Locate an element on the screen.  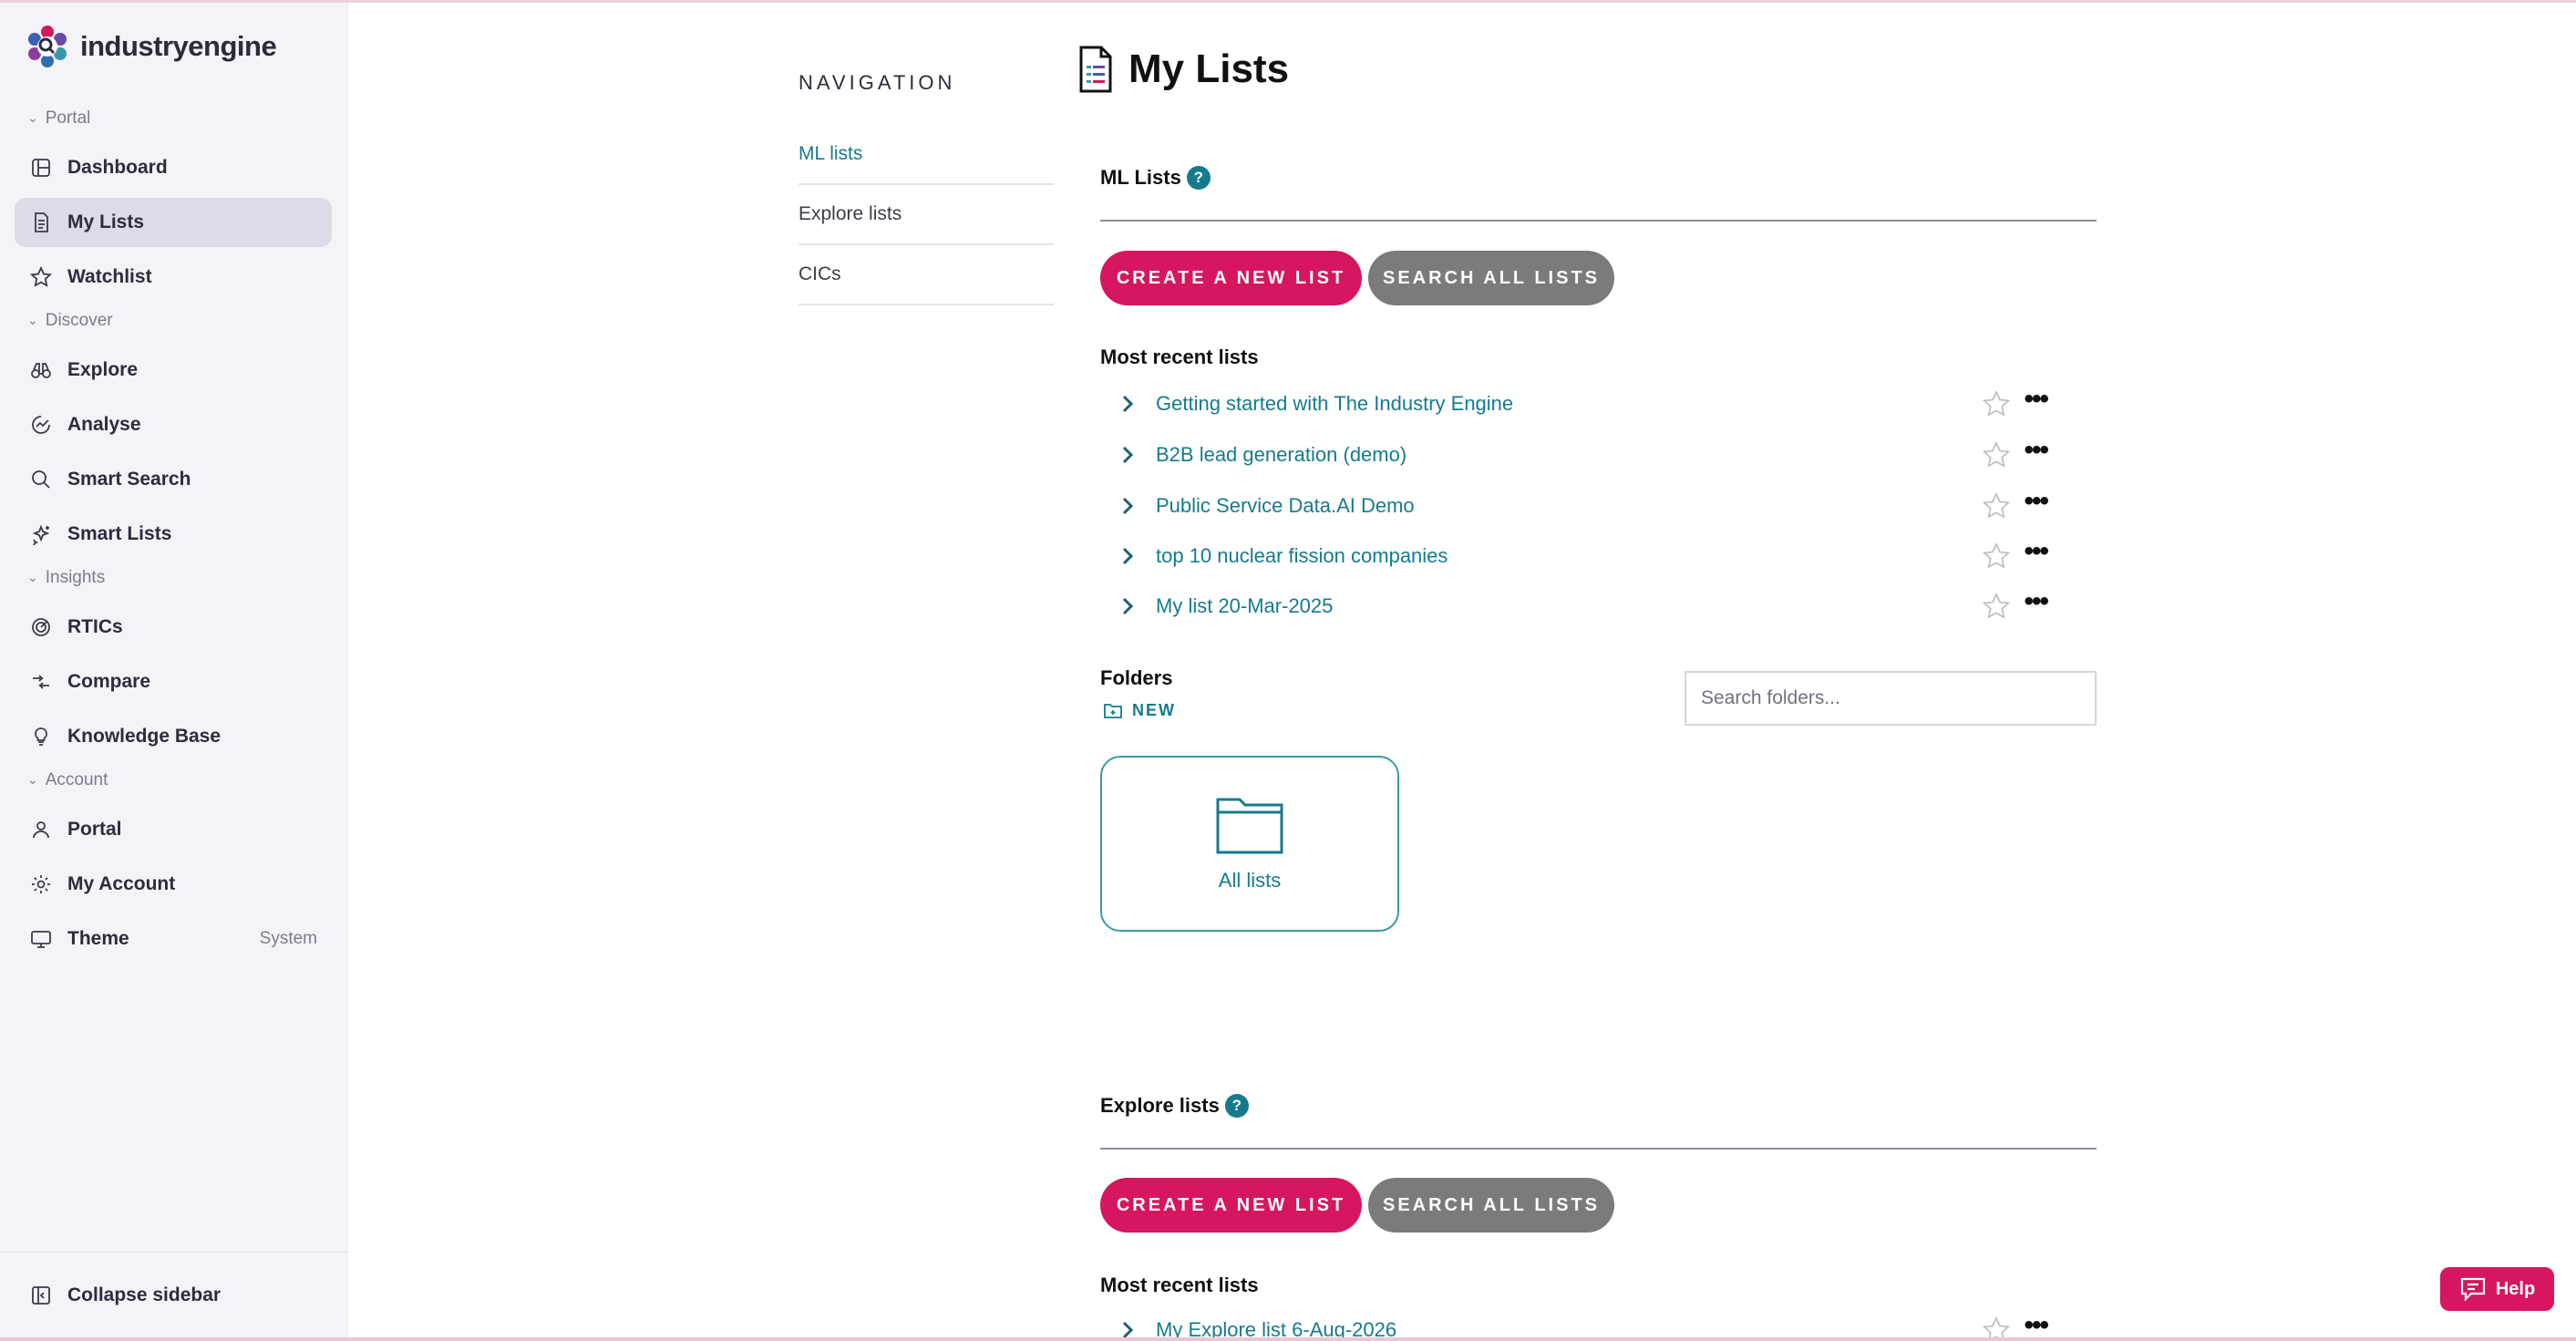
folder-icon is located at coordinates (1249, 826).